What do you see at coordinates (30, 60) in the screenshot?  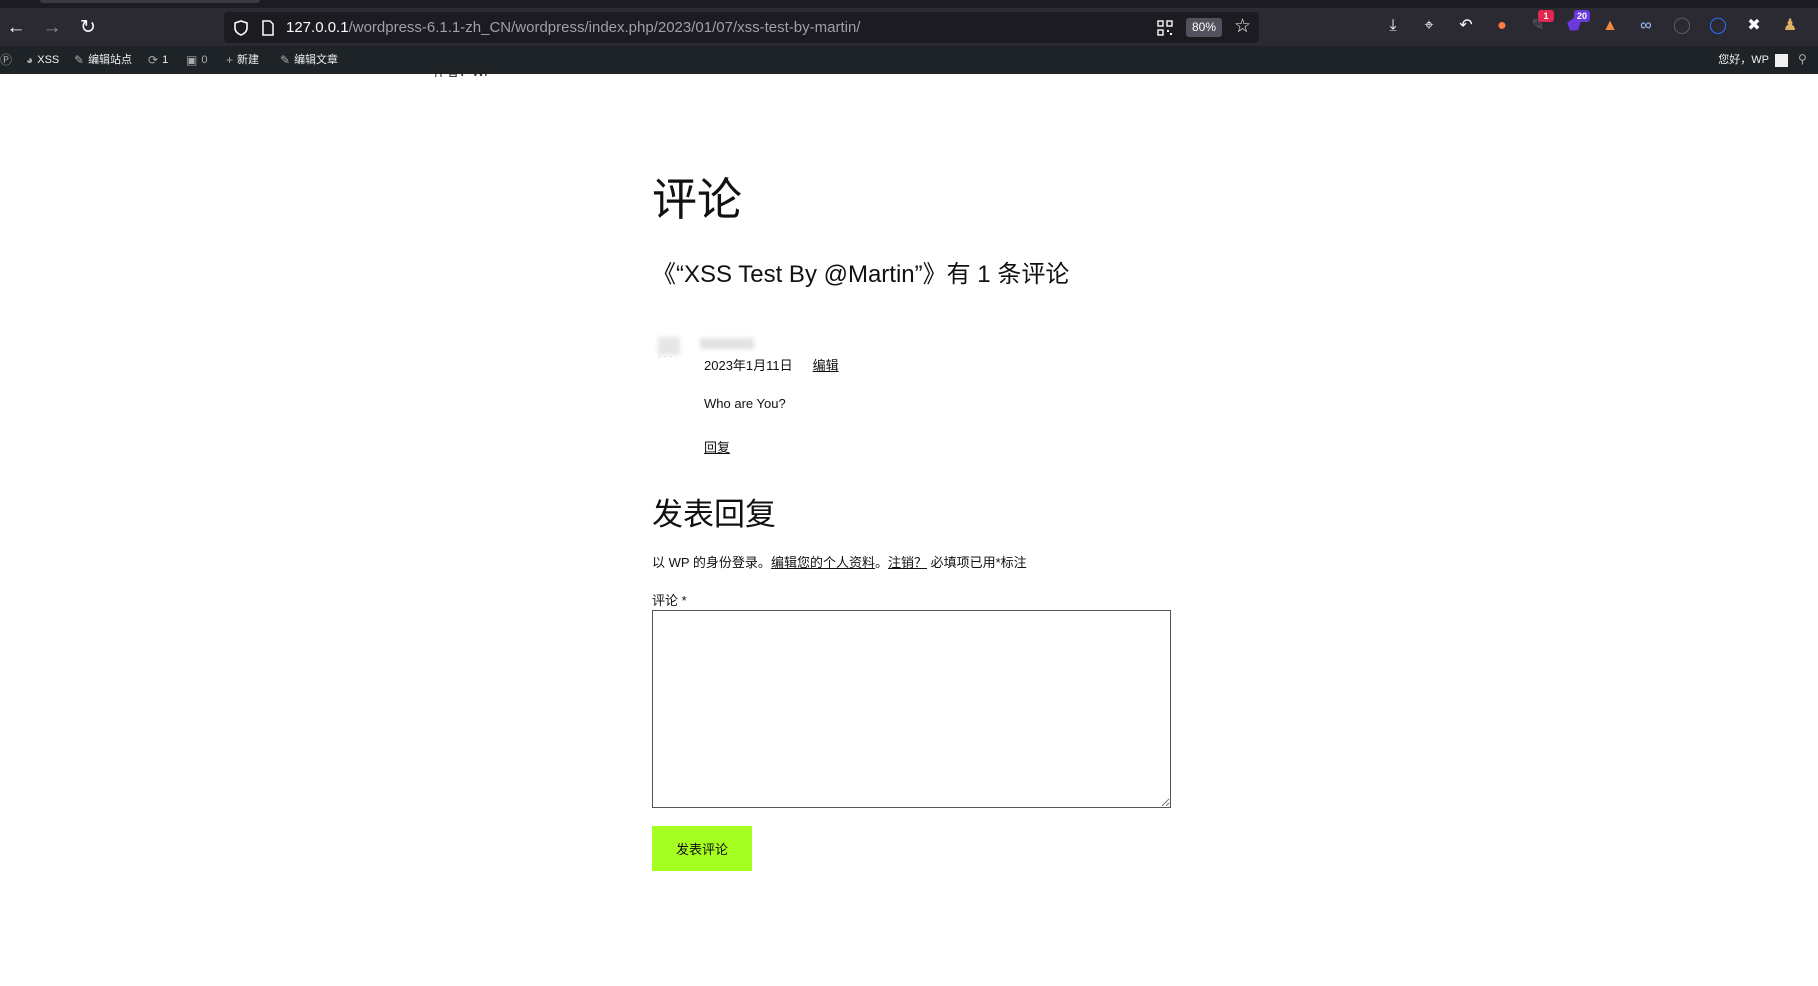 I see `dashboard-icon: ◕` at bounding box center [30, 60].